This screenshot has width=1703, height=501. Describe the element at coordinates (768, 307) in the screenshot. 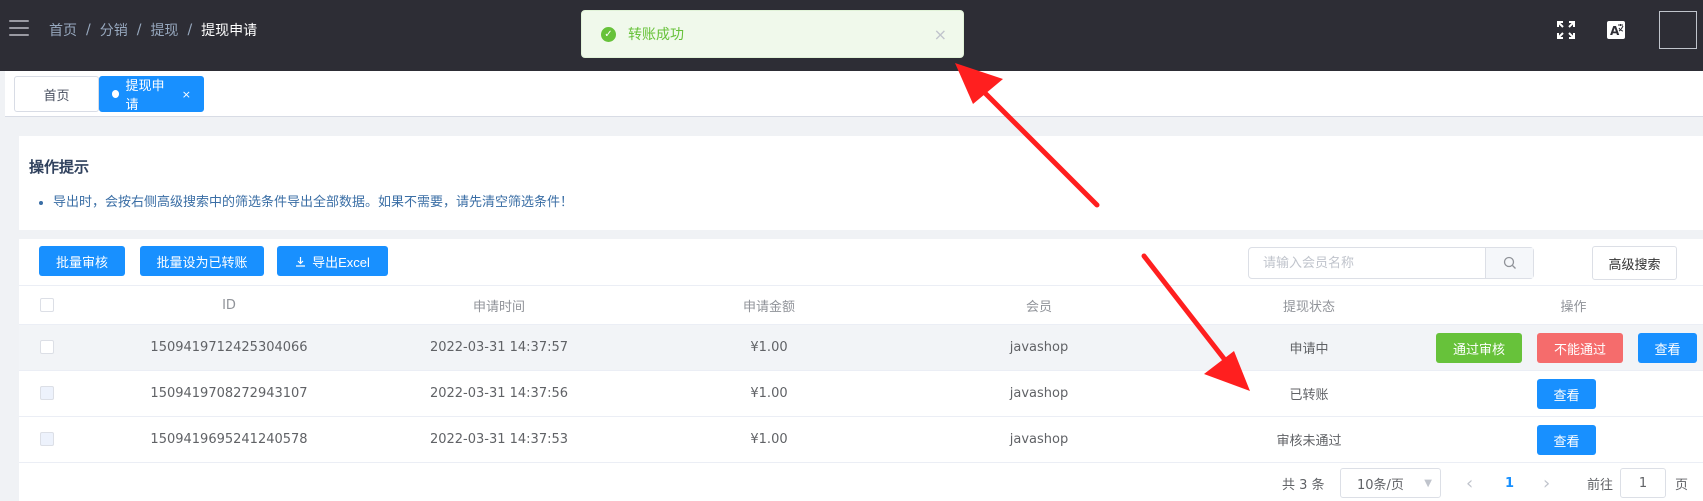

I see `column-header: 申请金额` at that location.